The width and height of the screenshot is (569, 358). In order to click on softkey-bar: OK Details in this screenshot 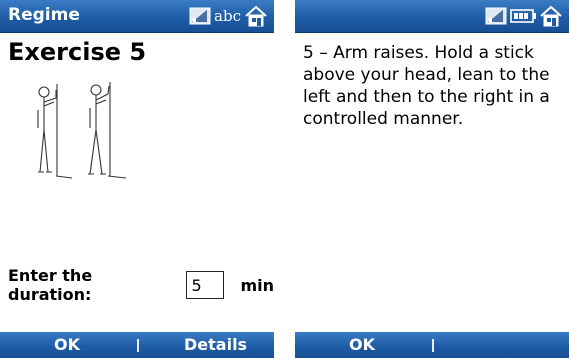, I will do `click(137, 345)`.